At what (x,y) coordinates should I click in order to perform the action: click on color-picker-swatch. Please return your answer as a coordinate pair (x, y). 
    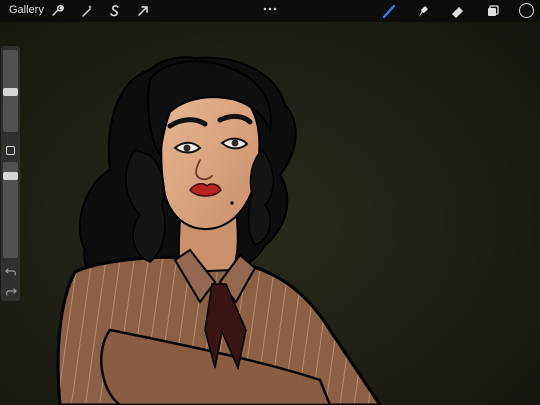
    Looking at the image, I should click on (526, 10).